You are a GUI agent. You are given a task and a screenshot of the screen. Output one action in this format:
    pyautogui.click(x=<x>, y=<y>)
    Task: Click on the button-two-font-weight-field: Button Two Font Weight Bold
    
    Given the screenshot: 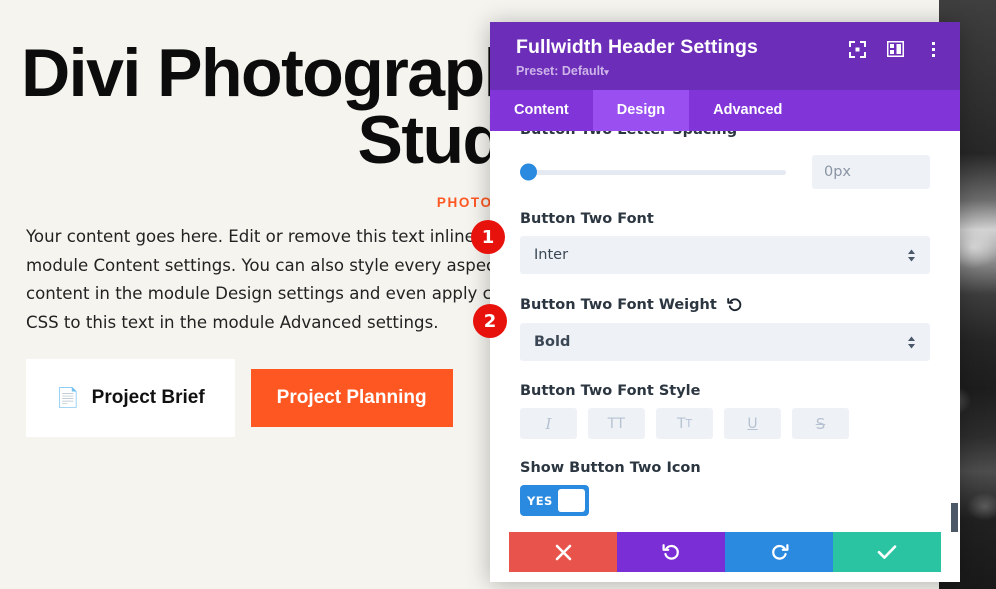 What is the action you would take?
    pyautogui.click(x=725, y=329)
    